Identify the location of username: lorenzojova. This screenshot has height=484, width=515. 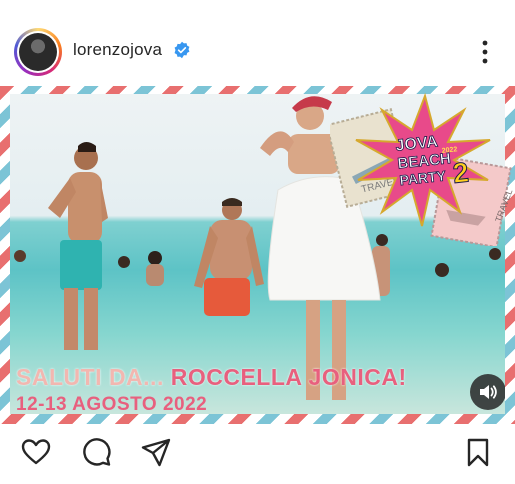
(117, 50).